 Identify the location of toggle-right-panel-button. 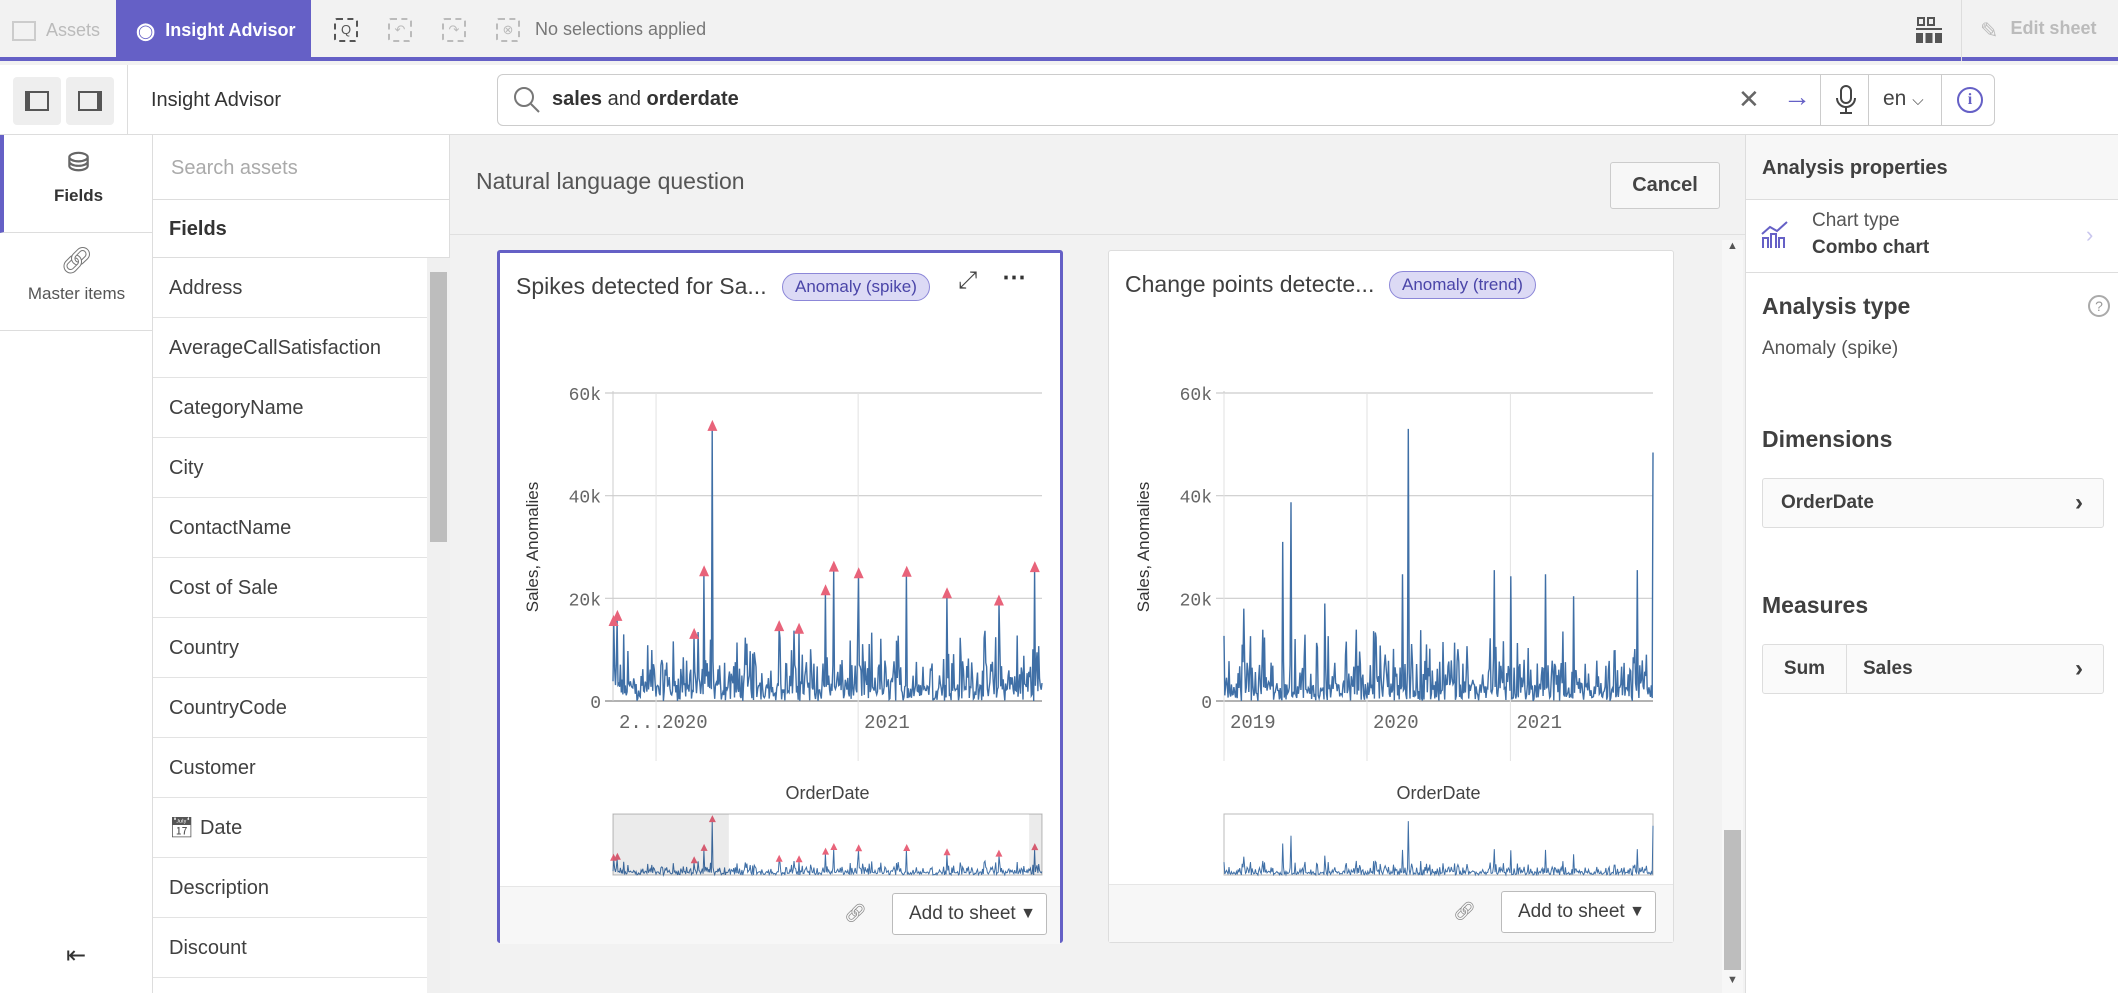
(90, 101).